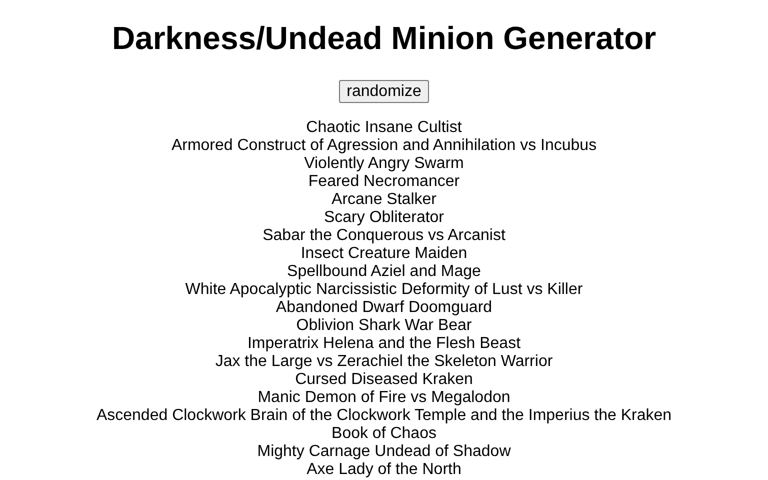  Describe the element at coordinates (384, 218) in the screenshot. I see `minion-name: Scary Obliterator` at that location.